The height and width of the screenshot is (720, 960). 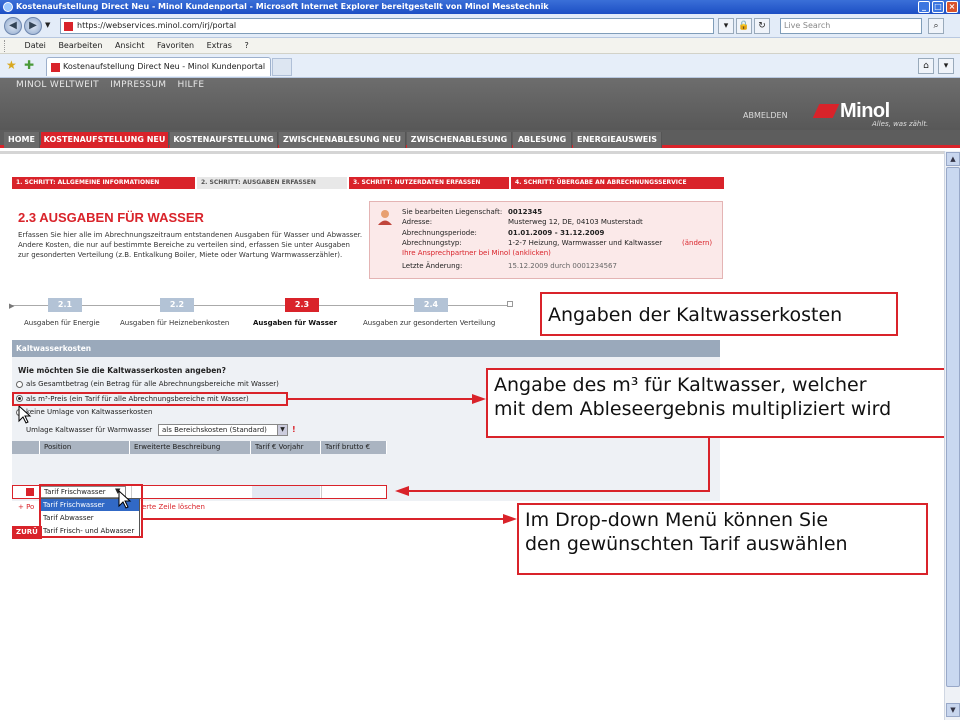 I want to click on arrow-line-dropdown, so click(x=324, y=519).